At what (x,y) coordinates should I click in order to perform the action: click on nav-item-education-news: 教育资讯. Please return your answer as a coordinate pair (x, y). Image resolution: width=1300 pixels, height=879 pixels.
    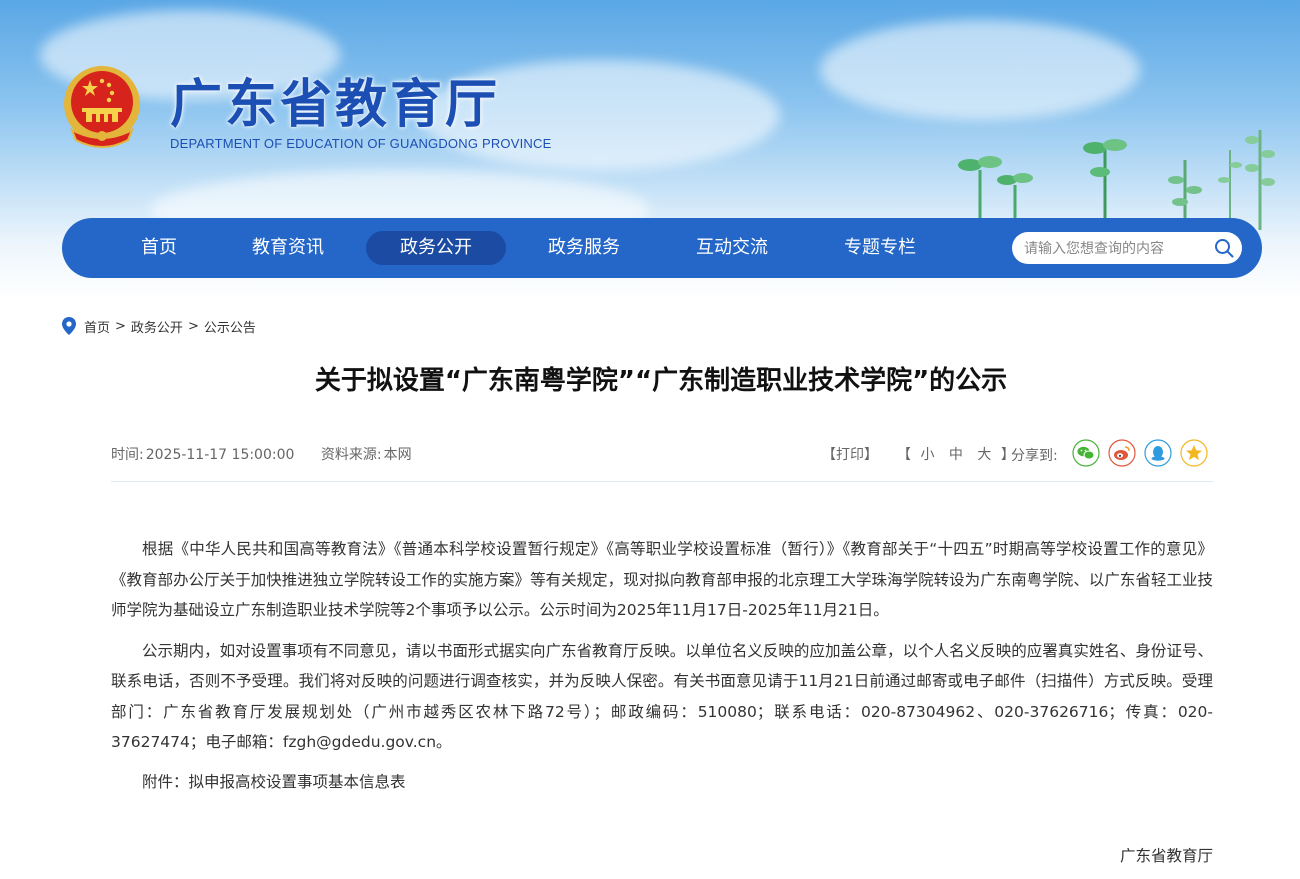
    Looking at the image, I should click on (288, 248).